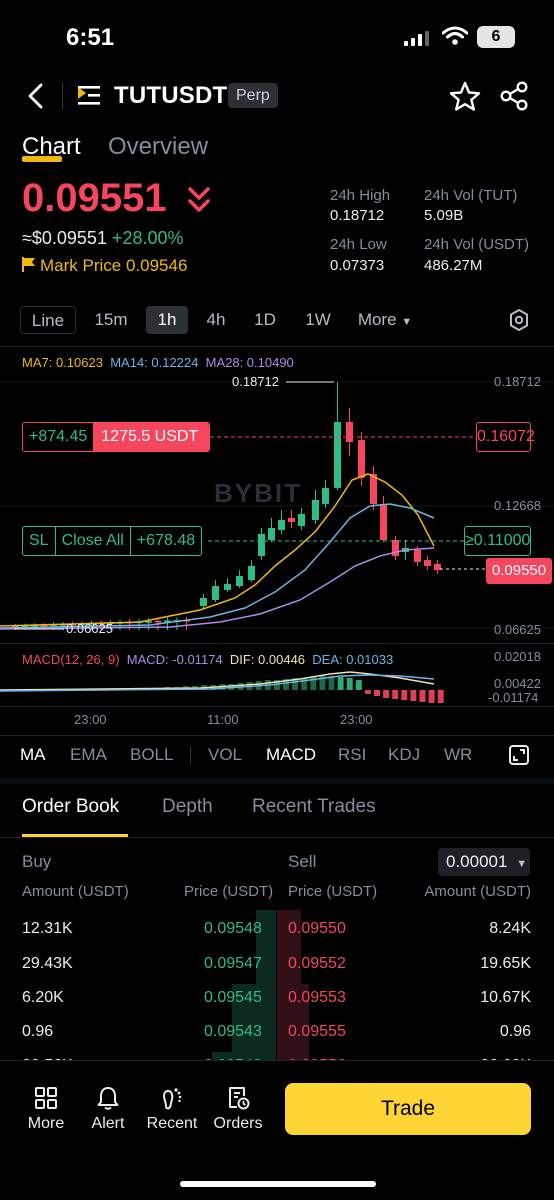  Describe the element at coordinates (253, 95) in the screenshot. I see `perp-badge: Perp` at that location.